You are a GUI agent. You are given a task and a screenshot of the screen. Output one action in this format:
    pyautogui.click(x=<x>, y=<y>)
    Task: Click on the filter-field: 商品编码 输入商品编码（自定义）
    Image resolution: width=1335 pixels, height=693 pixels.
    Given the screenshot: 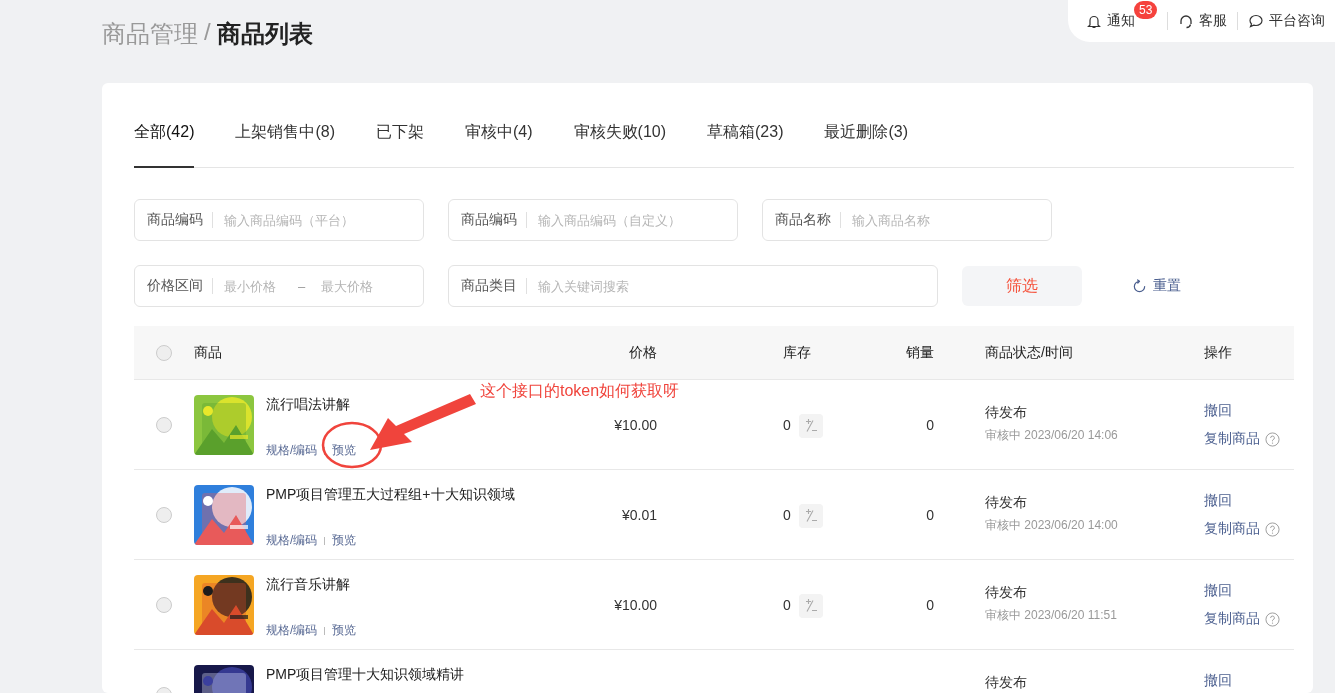 What is the action you would take?
    pyautogui.click(x=593, y=220)
    